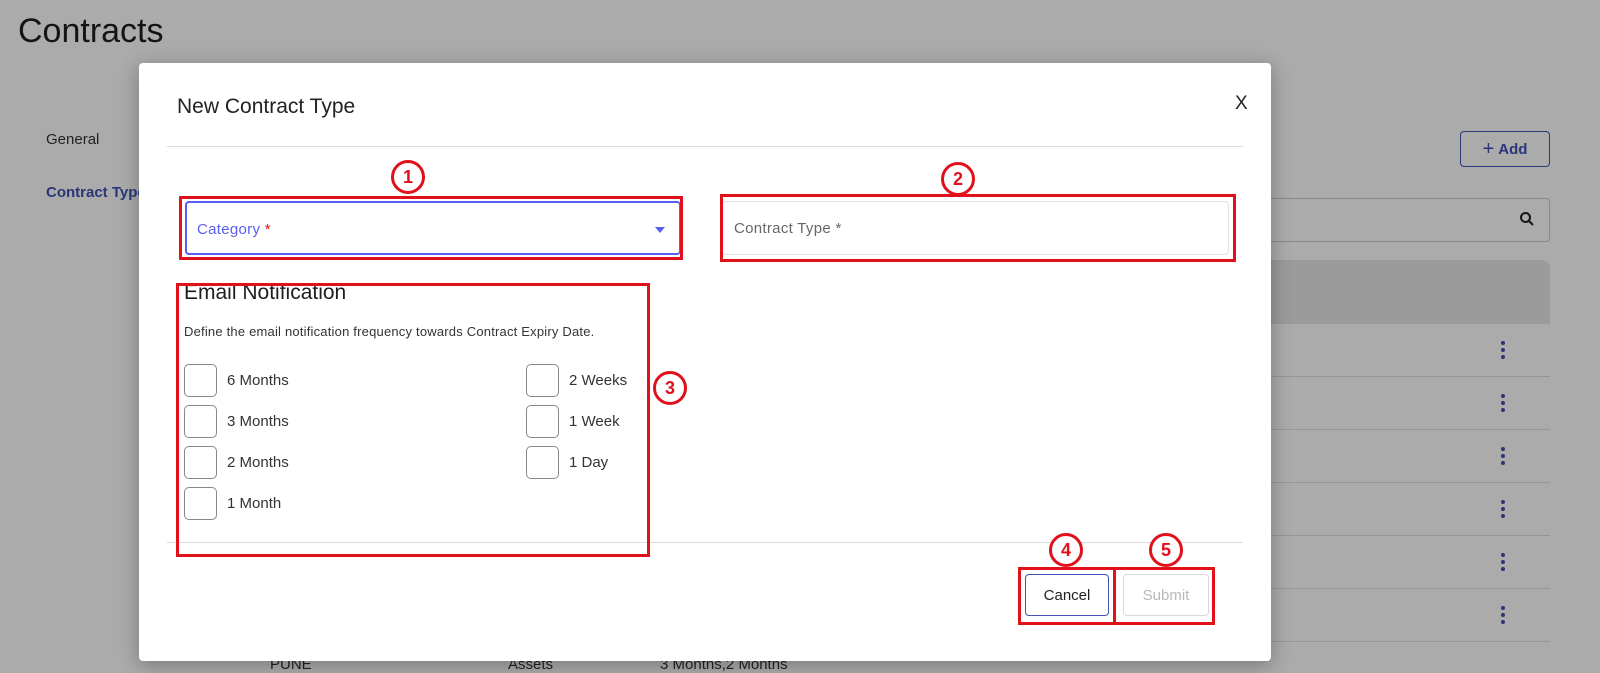 This screenshot has width=1600, height=673. I want to click on category-label: Category *, so click(234, 229).